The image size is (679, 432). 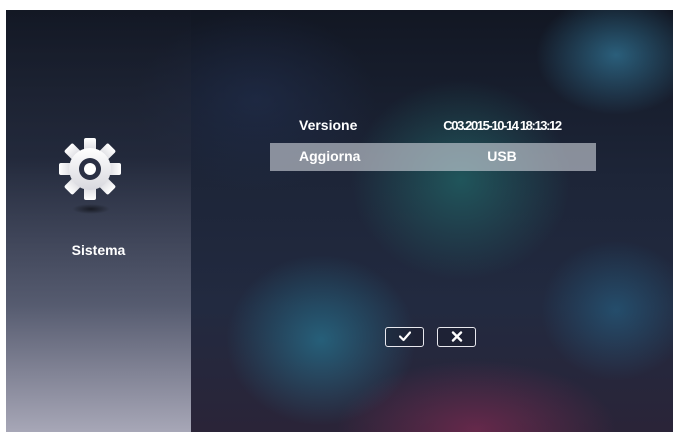 I want to click on sidebar-category-label: Sistema, so click(x=98, y=250).